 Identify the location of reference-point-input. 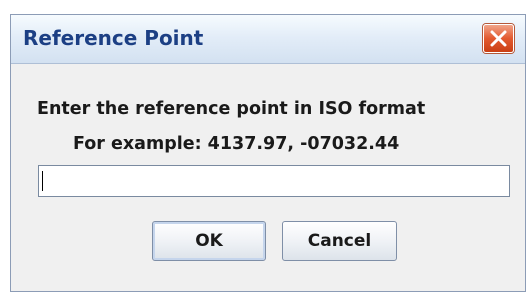
(274, 181).